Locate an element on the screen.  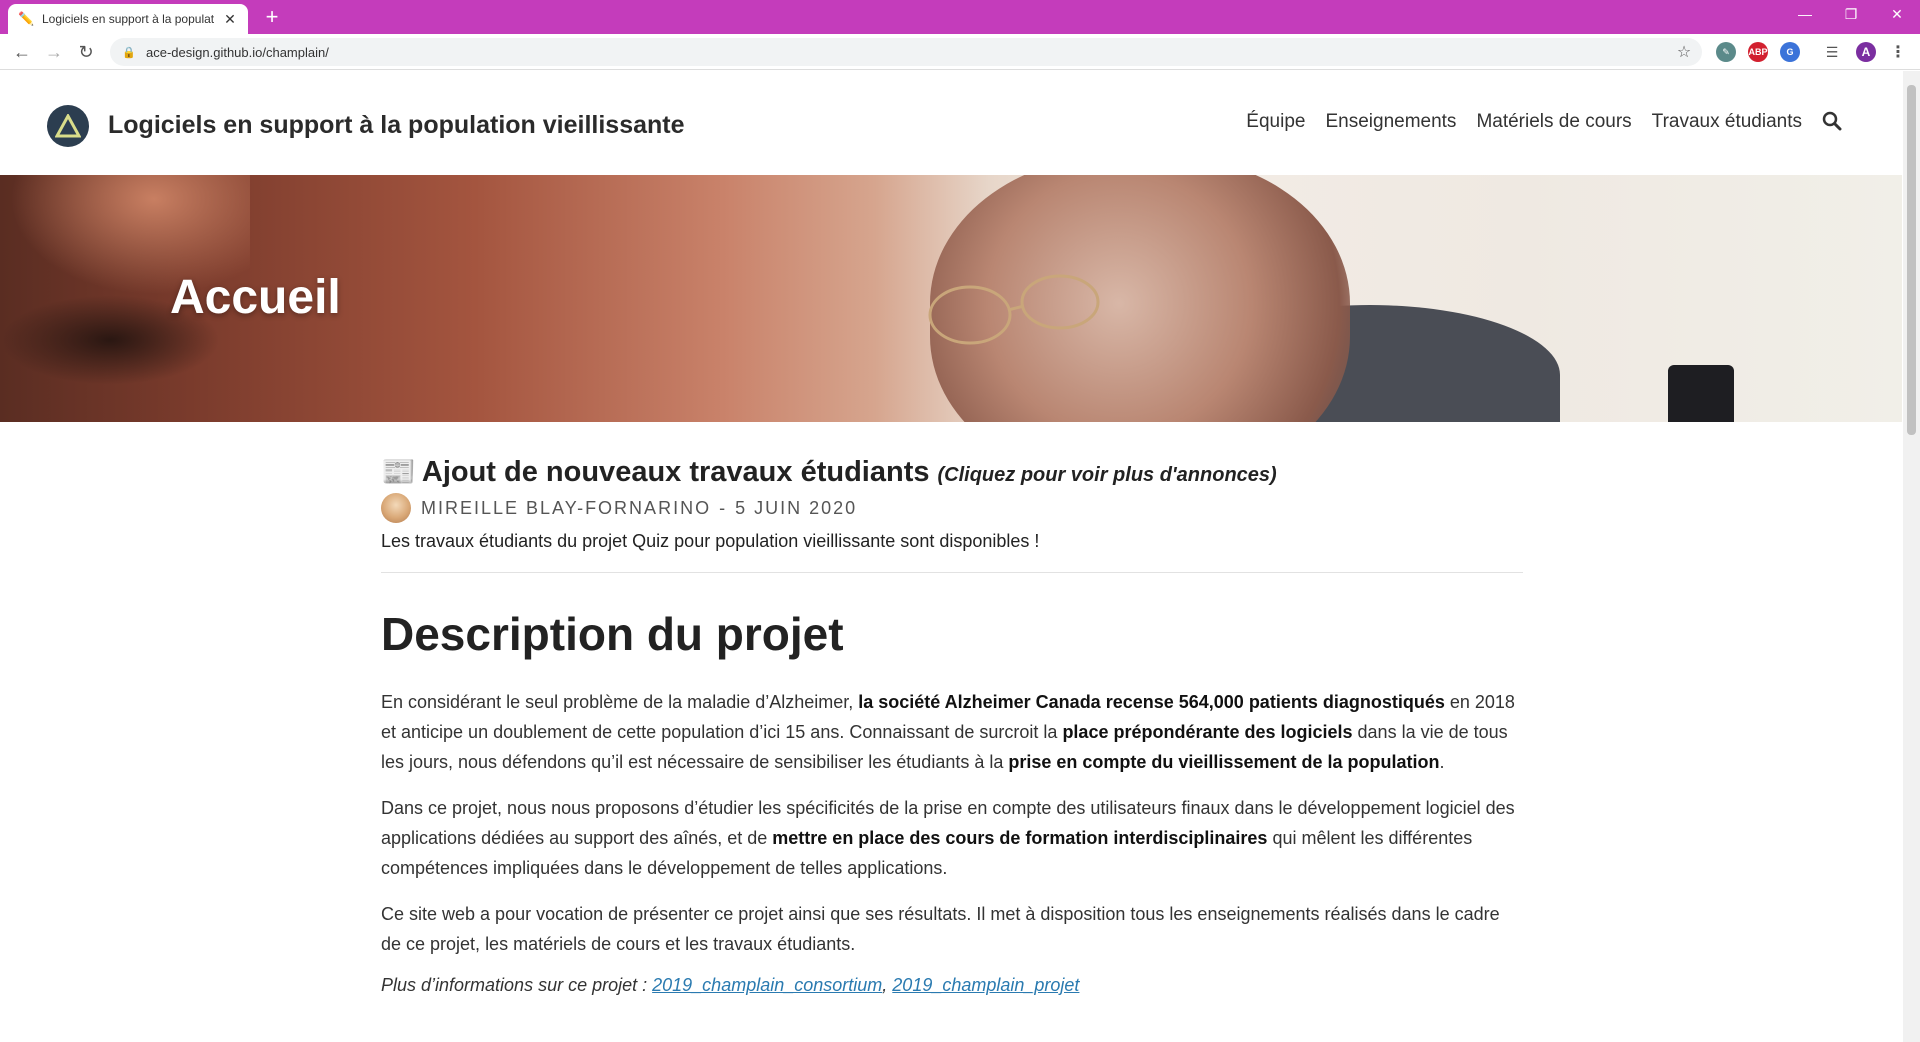
hero-glasses is located at coordinates (1014, 309).